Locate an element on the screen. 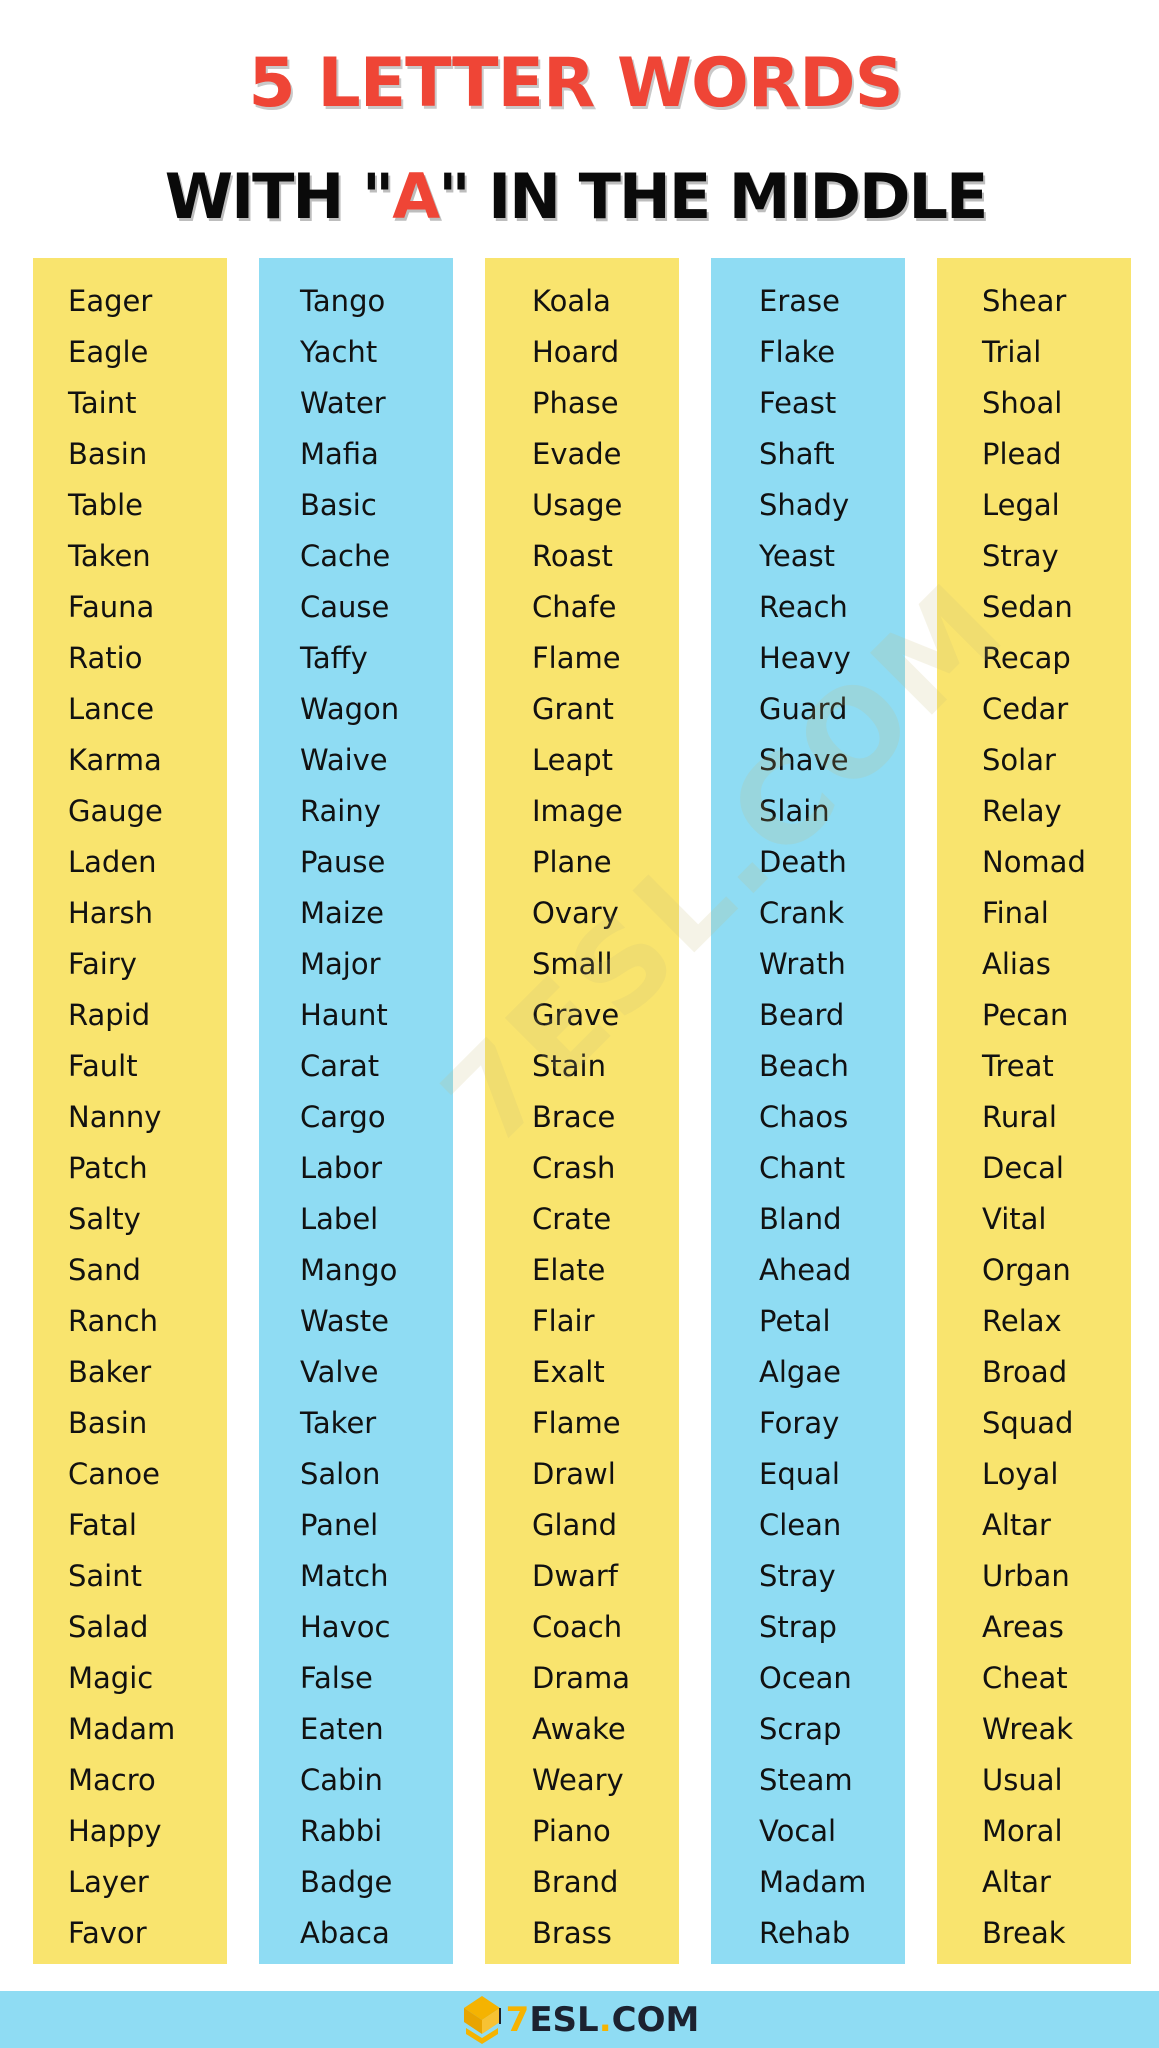  word-item: Trial is located at coordinates (1012, 352).